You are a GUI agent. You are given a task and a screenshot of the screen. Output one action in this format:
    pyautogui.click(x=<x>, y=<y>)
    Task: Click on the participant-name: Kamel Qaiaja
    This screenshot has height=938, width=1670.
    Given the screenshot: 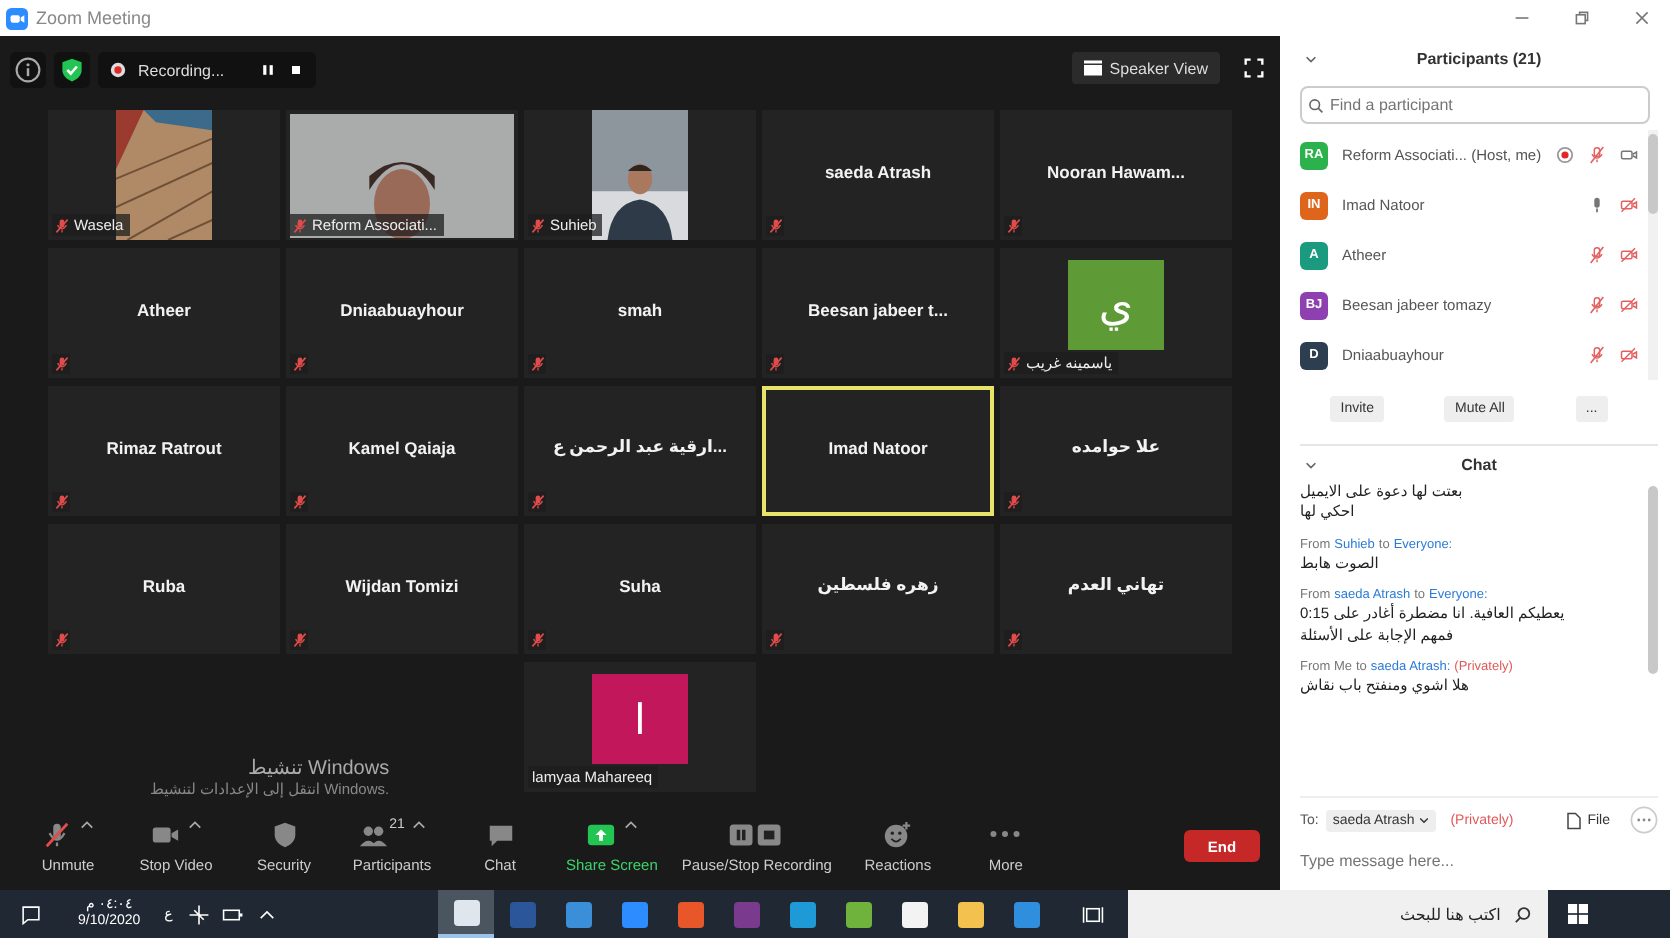 What is the action you would take?
    pyautogui.click(x=402, y=447)
    